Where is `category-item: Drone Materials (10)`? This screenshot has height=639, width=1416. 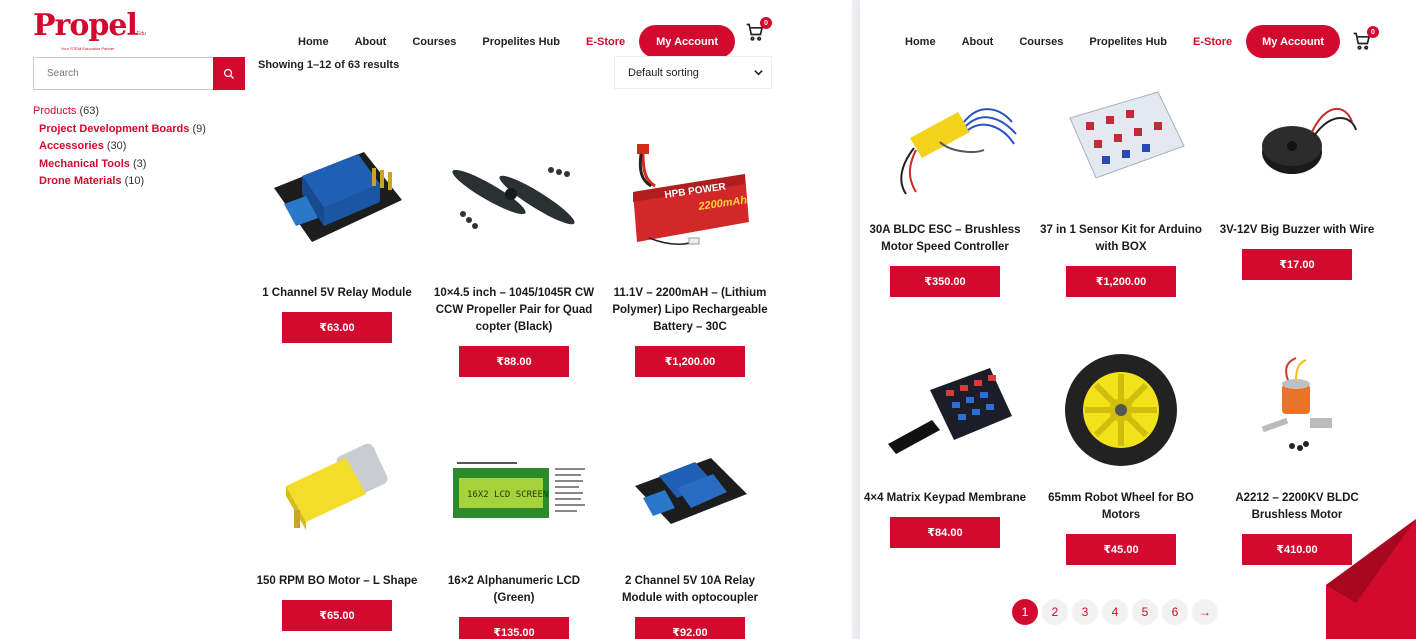
category-item: Drone Materials (10) is located at coordinates (119, 182).